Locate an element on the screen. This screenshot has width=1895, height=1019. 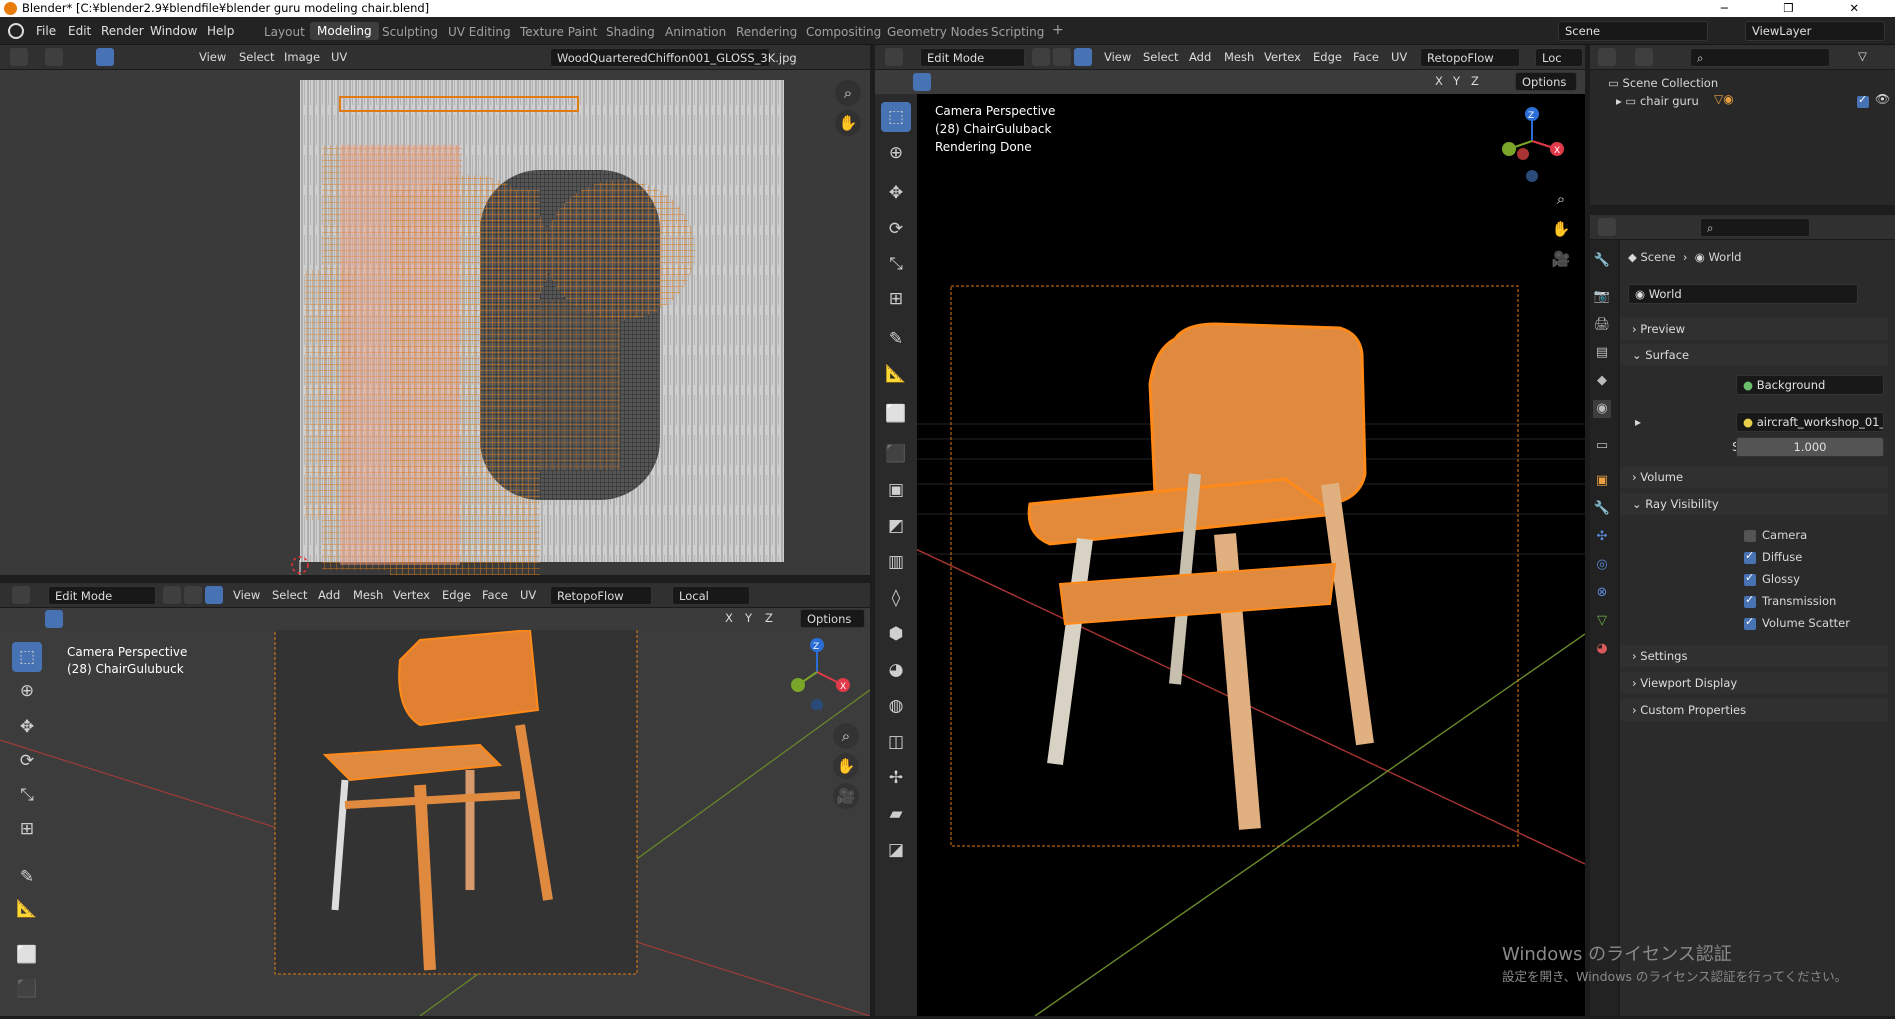
material-tab-icon: ◕ is located at coordinates (1602, 649).